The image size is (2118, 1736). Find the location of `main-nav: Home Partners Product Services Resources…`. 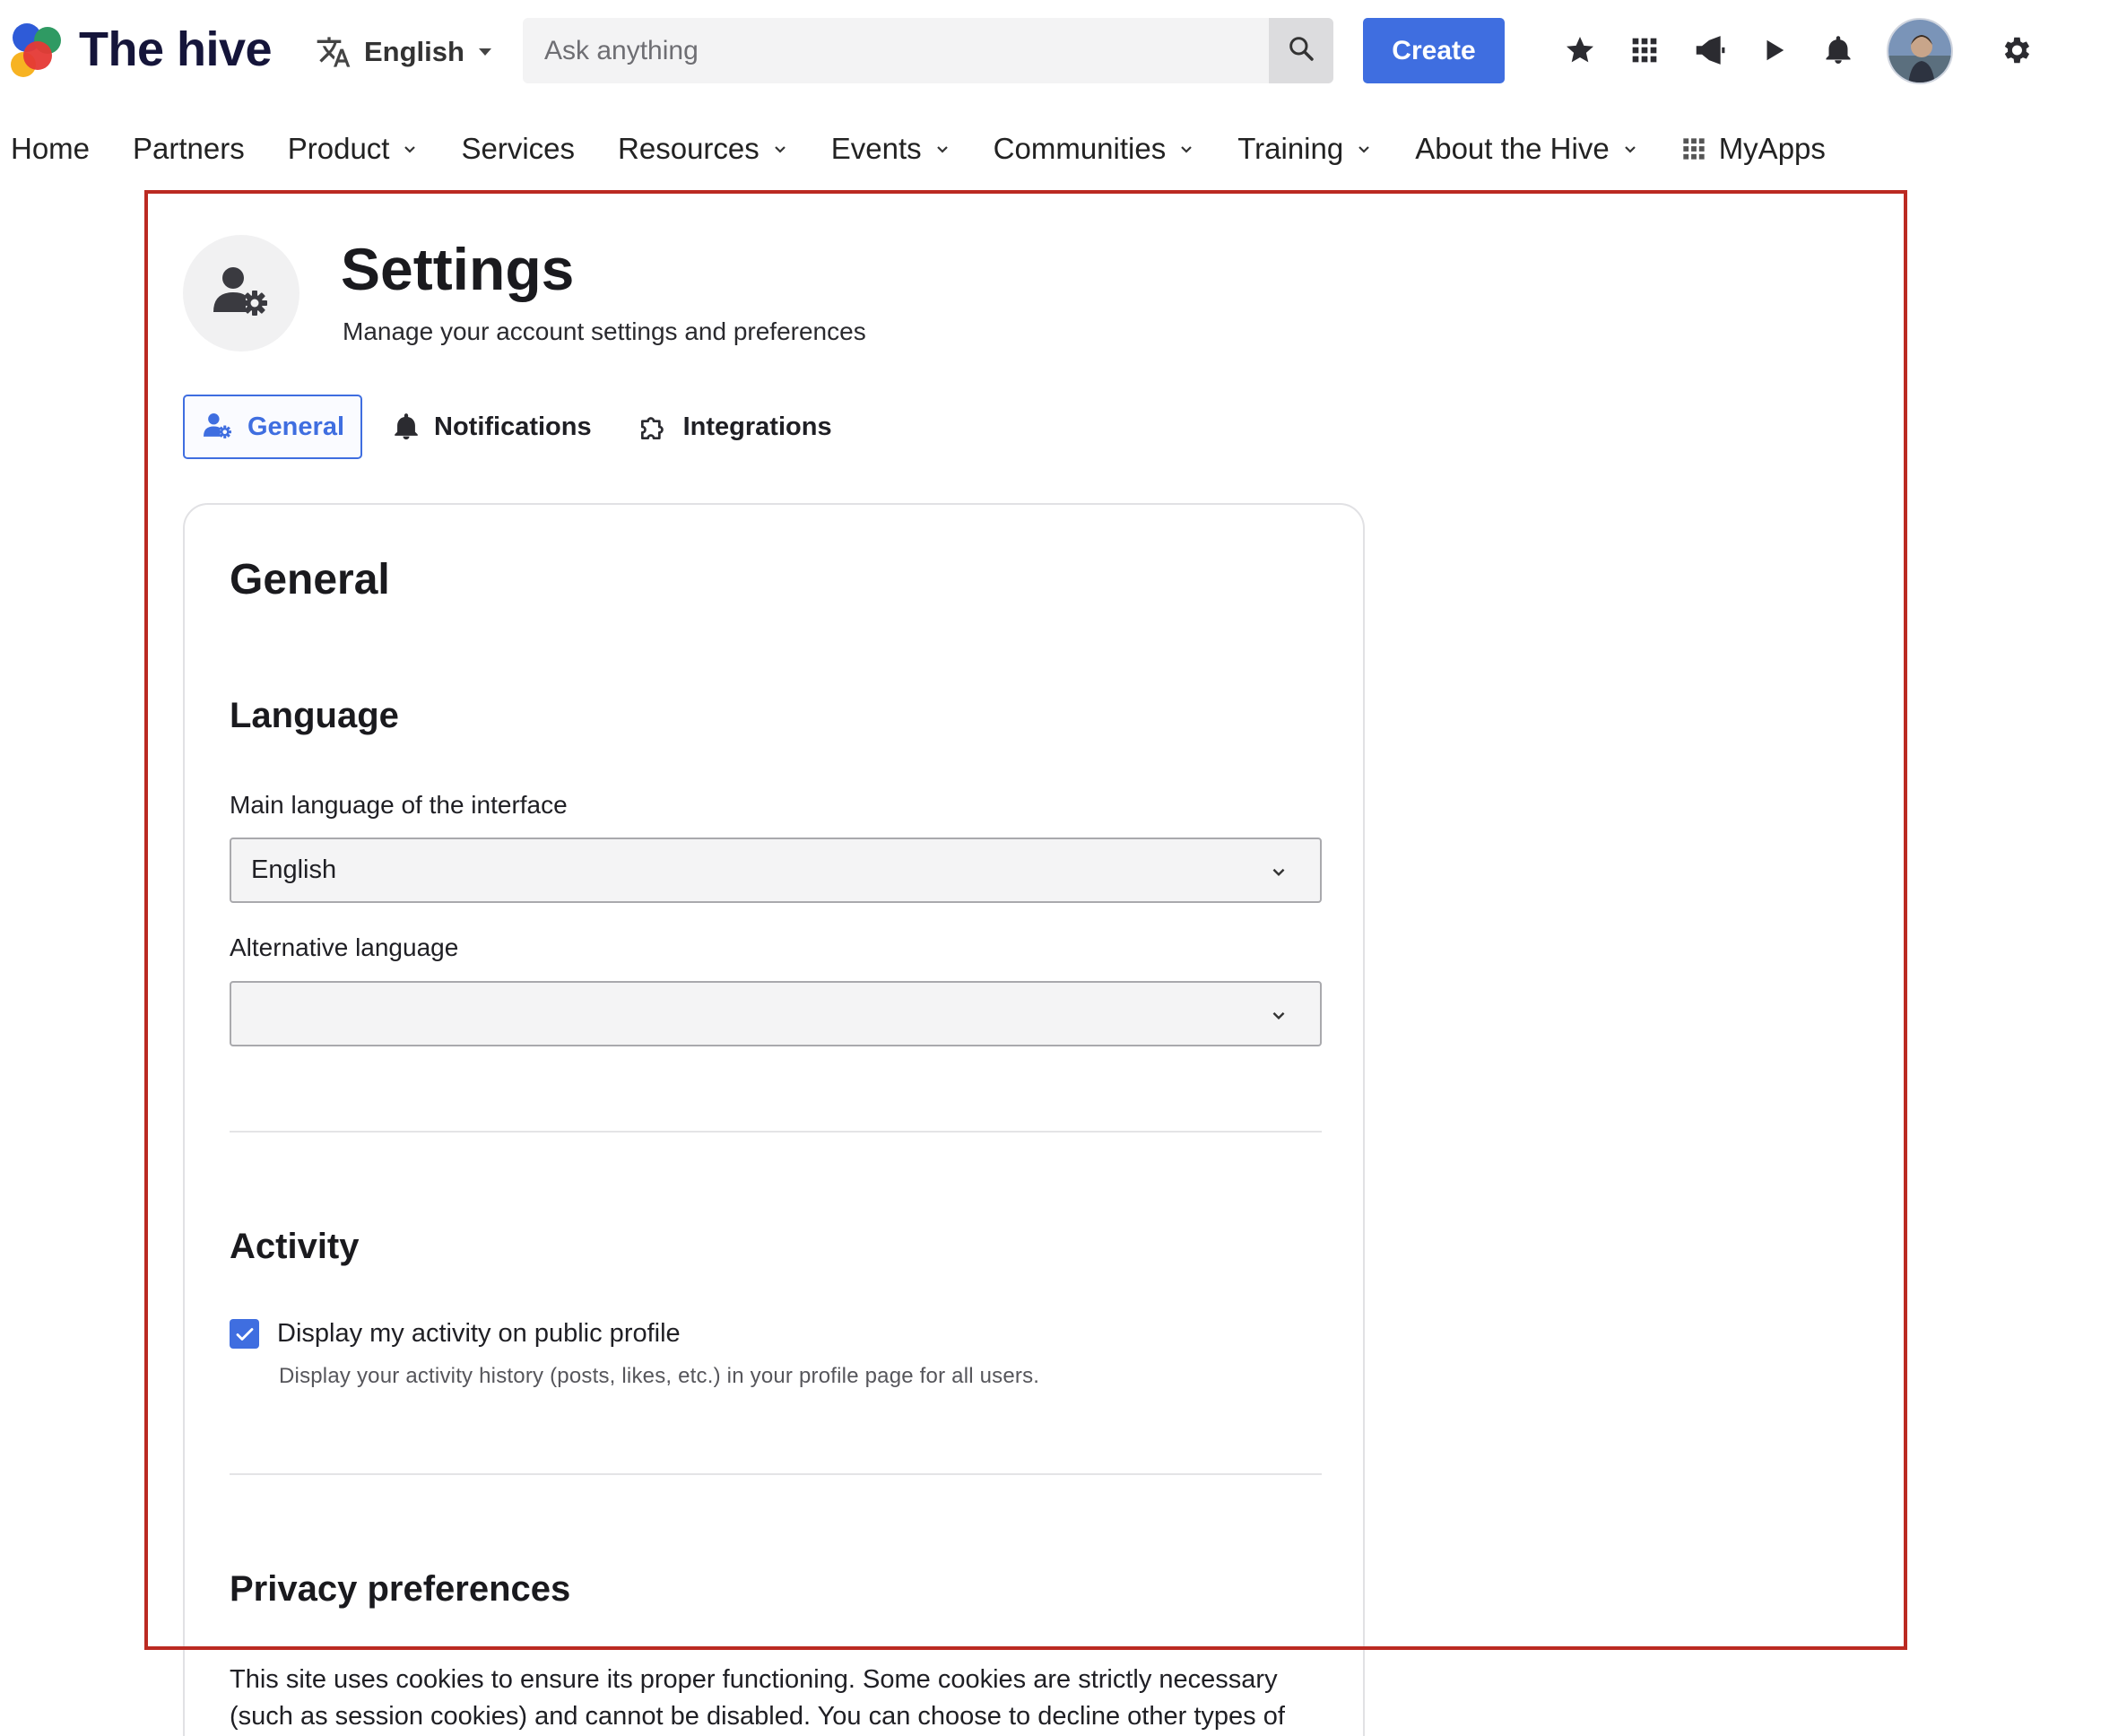

main-nav: Home Partners Product Services Resources… is located at coordinates (940, 149).